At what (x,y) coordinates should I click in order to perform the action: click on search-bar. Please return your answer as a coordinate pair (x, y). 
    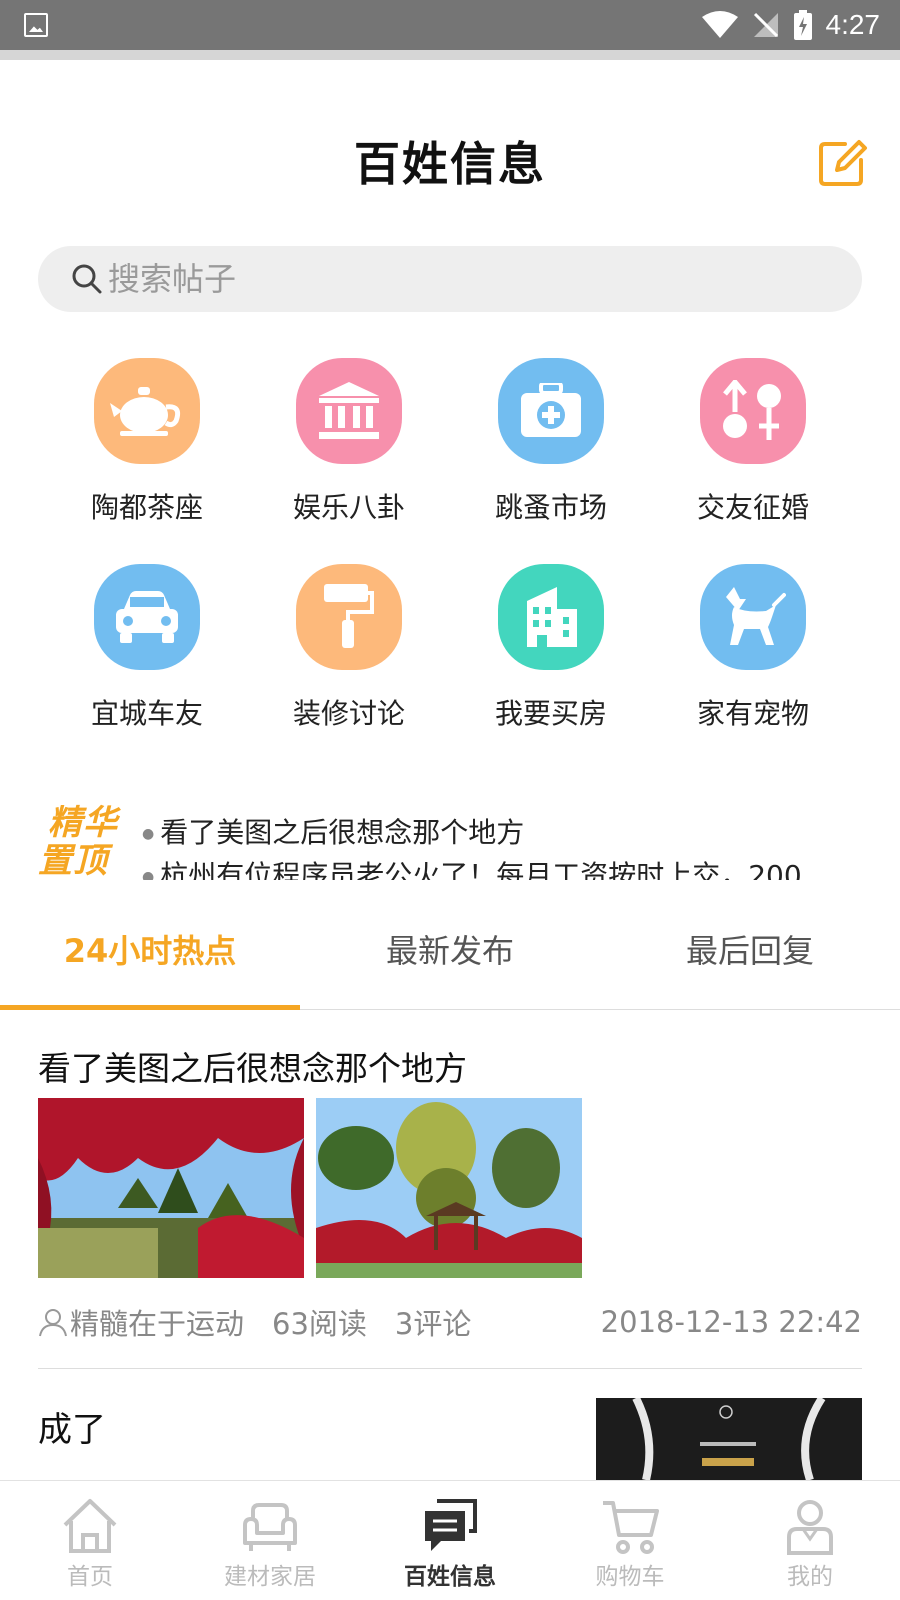
    Looking at the image, I should click on (450, 279).